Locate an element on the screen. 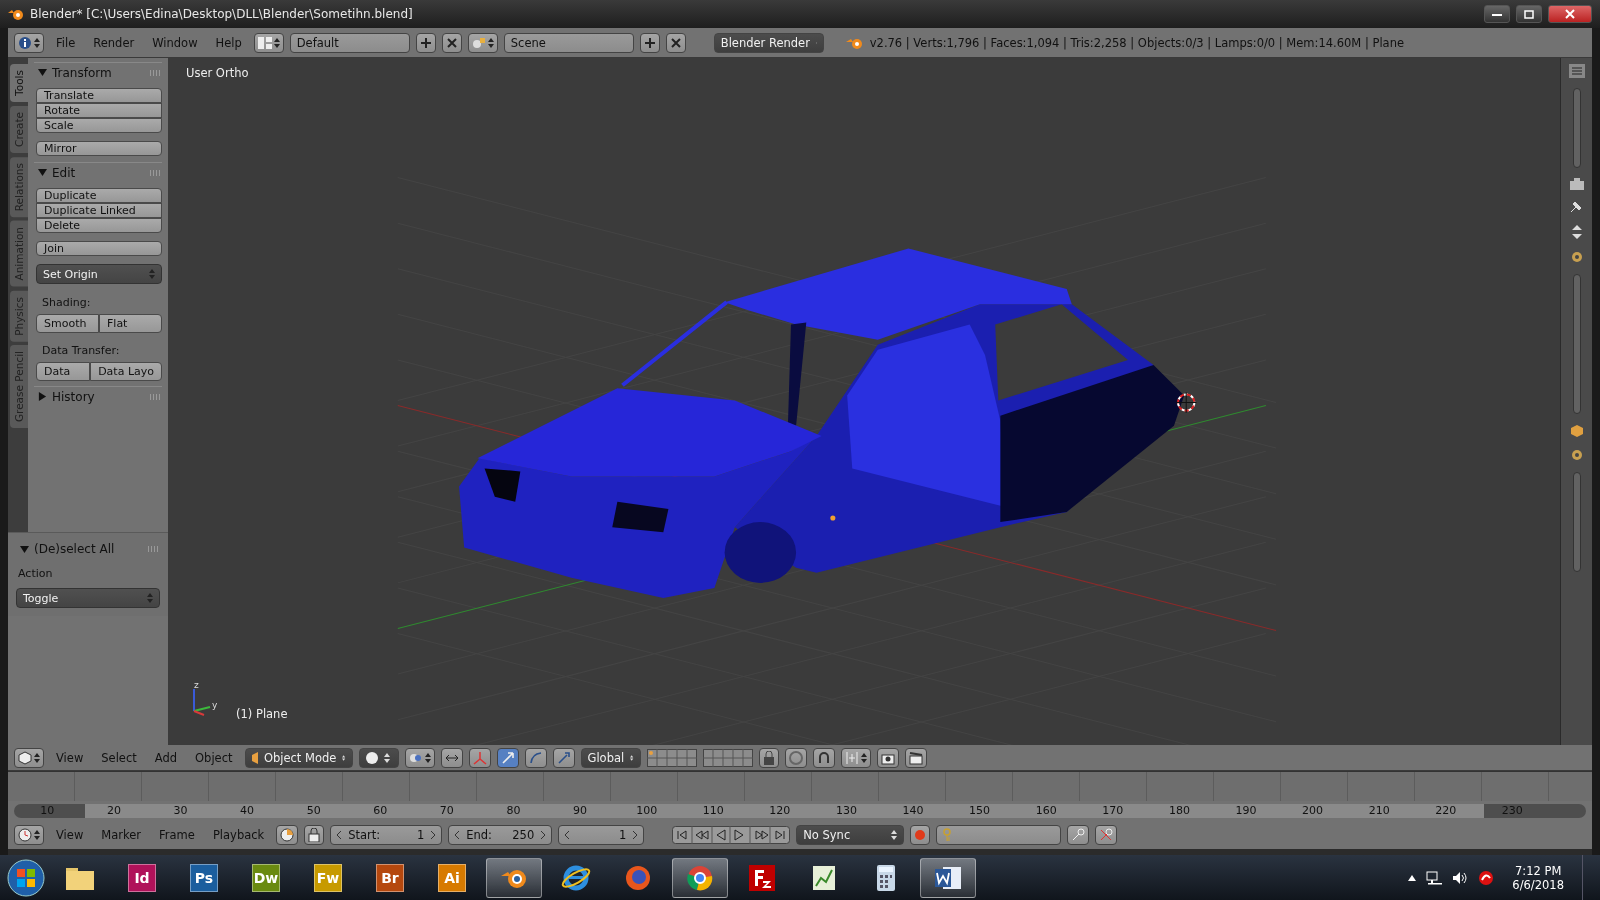 The image size is (1600, 900). render-animation-button is located at coordinates (915, 757).